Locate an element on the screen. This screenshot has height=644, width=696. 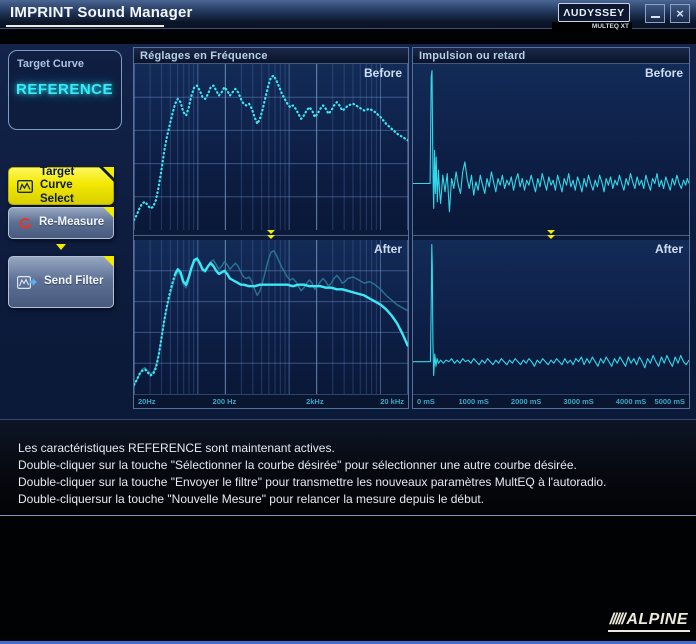
axis-tick: 20Hz is located at coordinates (147, 401).